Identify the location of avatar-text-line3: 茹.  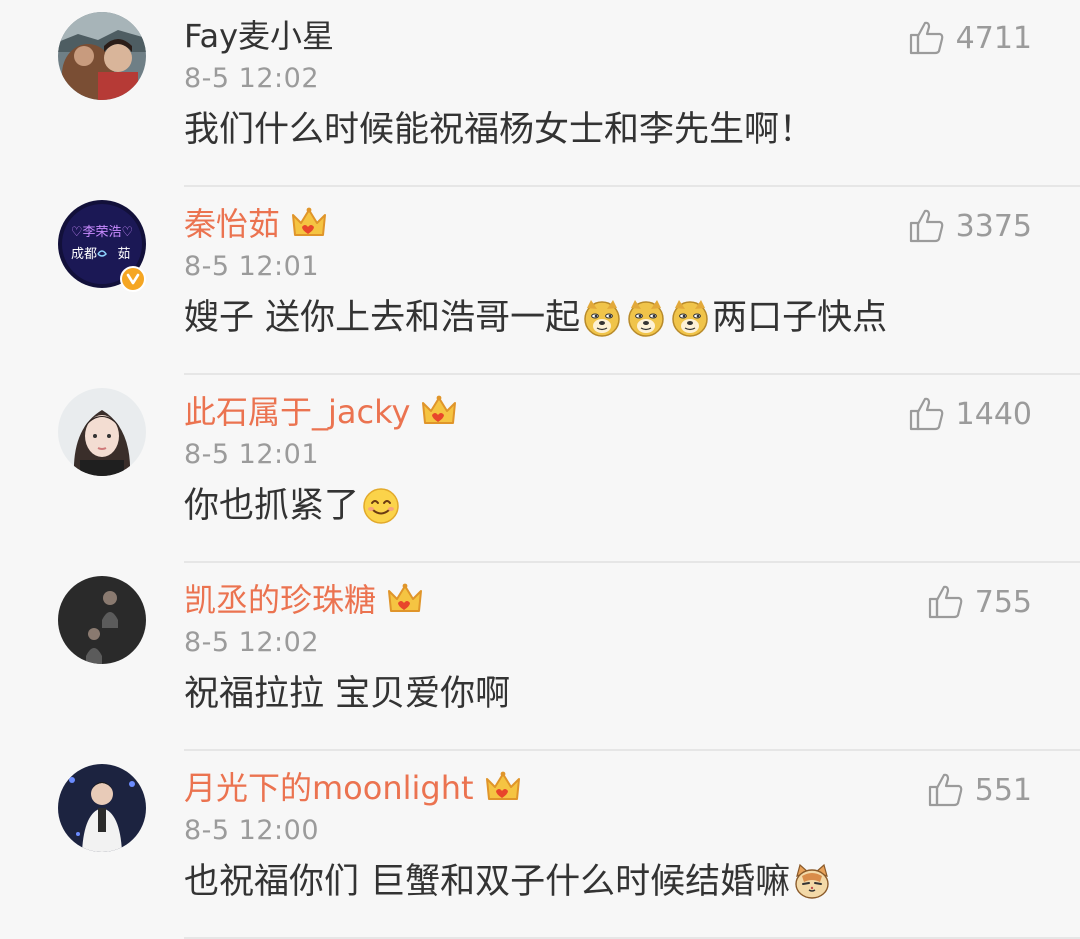
(123, 254).